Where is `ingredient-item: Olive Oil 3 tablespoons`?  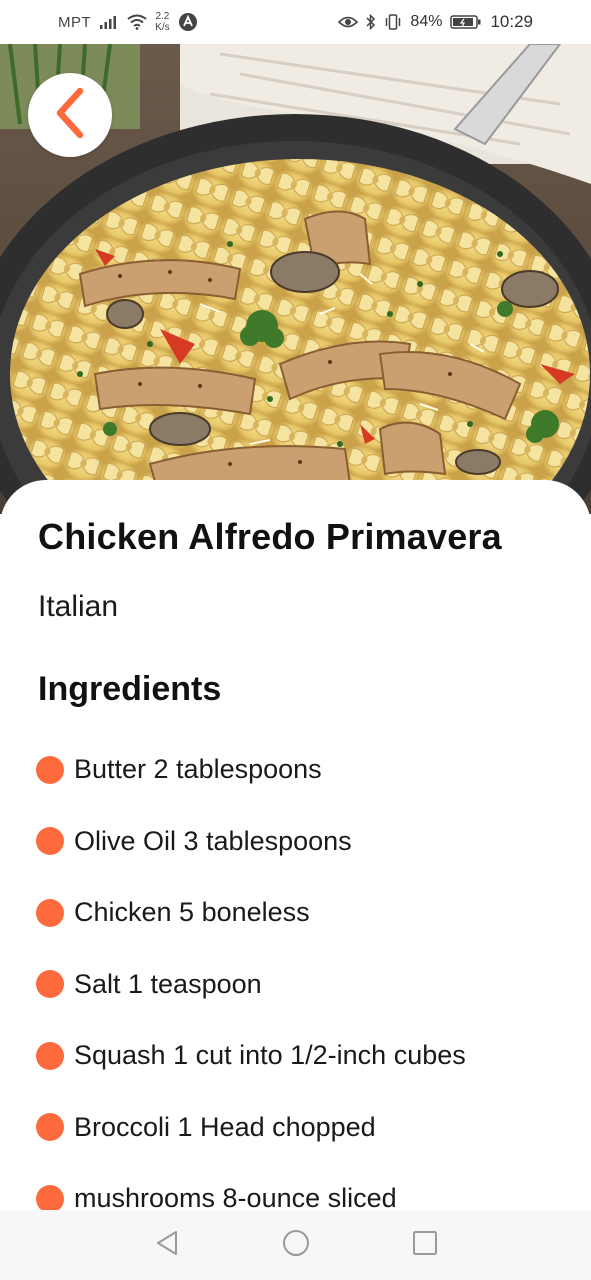
ingredient-item: Olive Oil 3 tablespoons is located at coordinates (251, 842).